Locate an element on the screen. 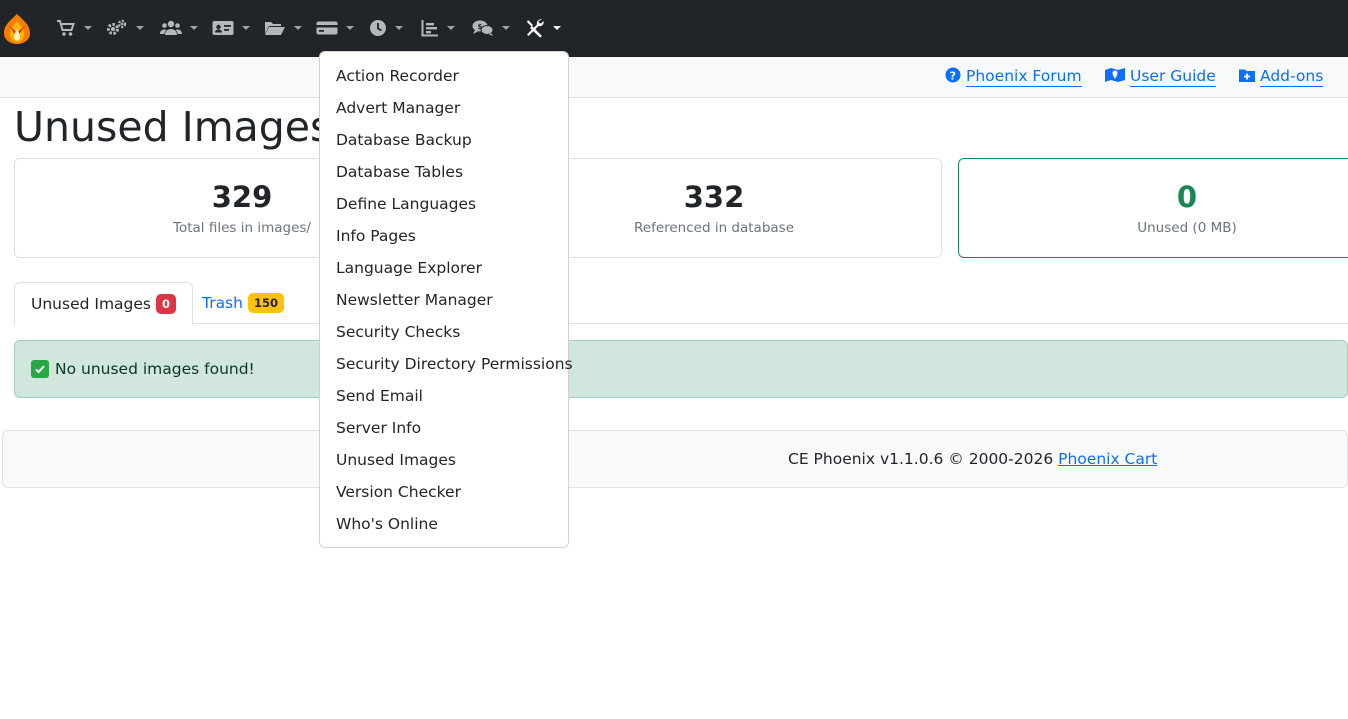 This screenshot has width=1348, height=719. nav-localization-menu is located at coordinates (231, 28).